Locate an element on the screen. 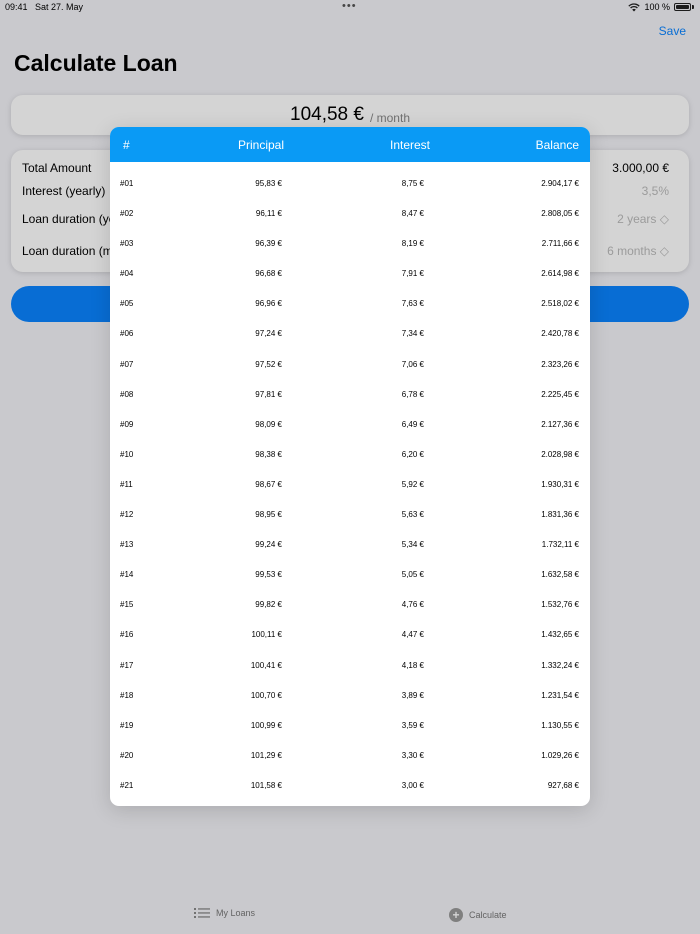  row-number: #21 is located at coordinates (127, 785).